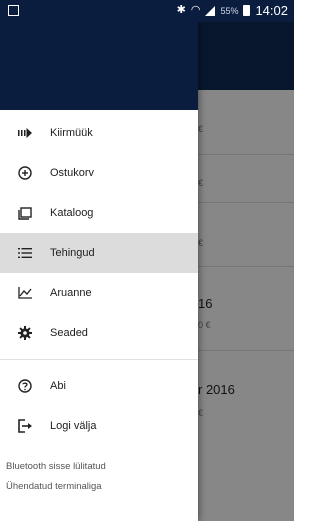 This screenshot has width=320, height=521. Describe the element at coordinates (99, 426) in the screenshot. I see `menu-item-logout: Logi välja` at that location.